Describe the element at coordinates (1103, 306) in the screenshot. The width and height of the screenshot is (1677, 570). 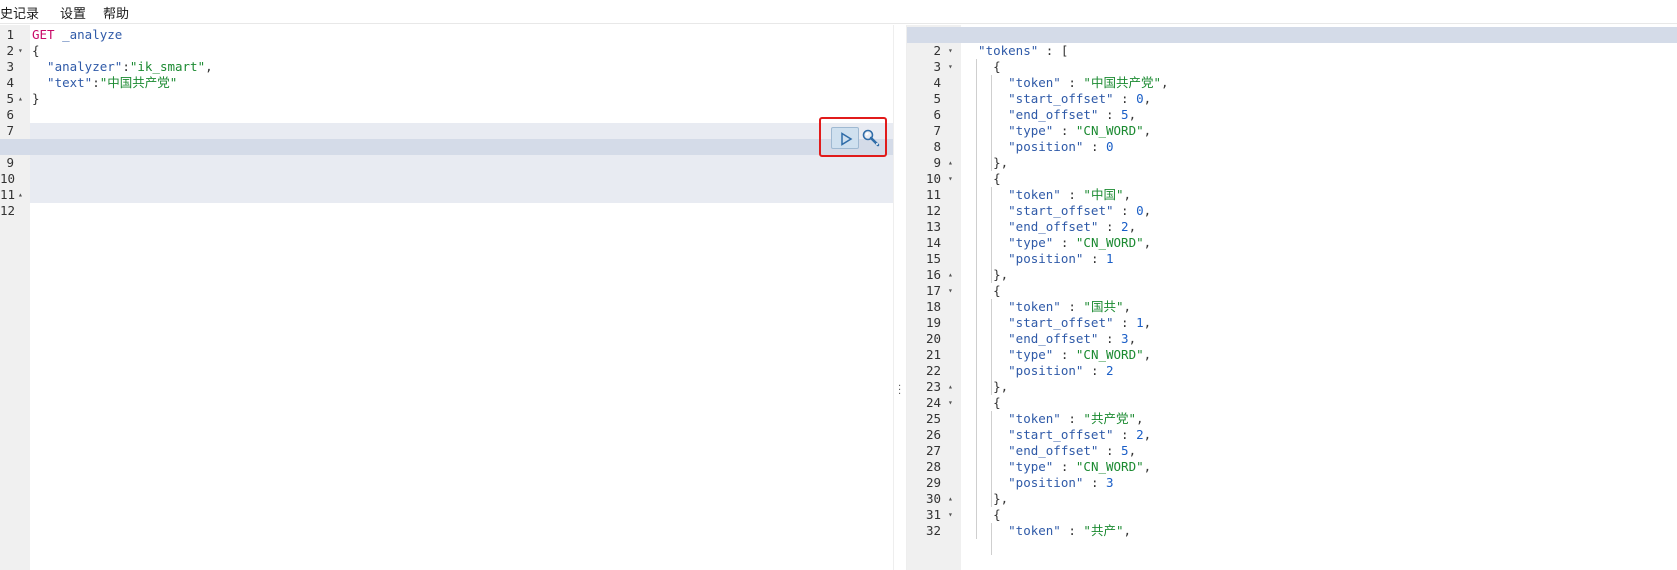
I see `code-token: "国共"` at that location.